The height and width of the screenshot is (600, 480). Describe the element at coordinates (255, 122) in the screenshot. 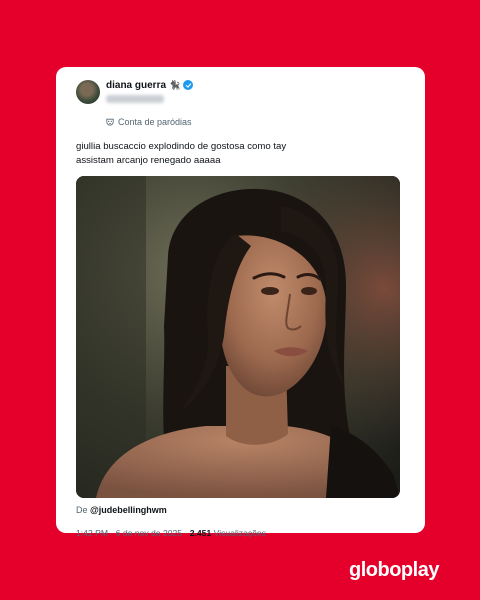

I see `parody-account-label: Conta de paródias` at that location.